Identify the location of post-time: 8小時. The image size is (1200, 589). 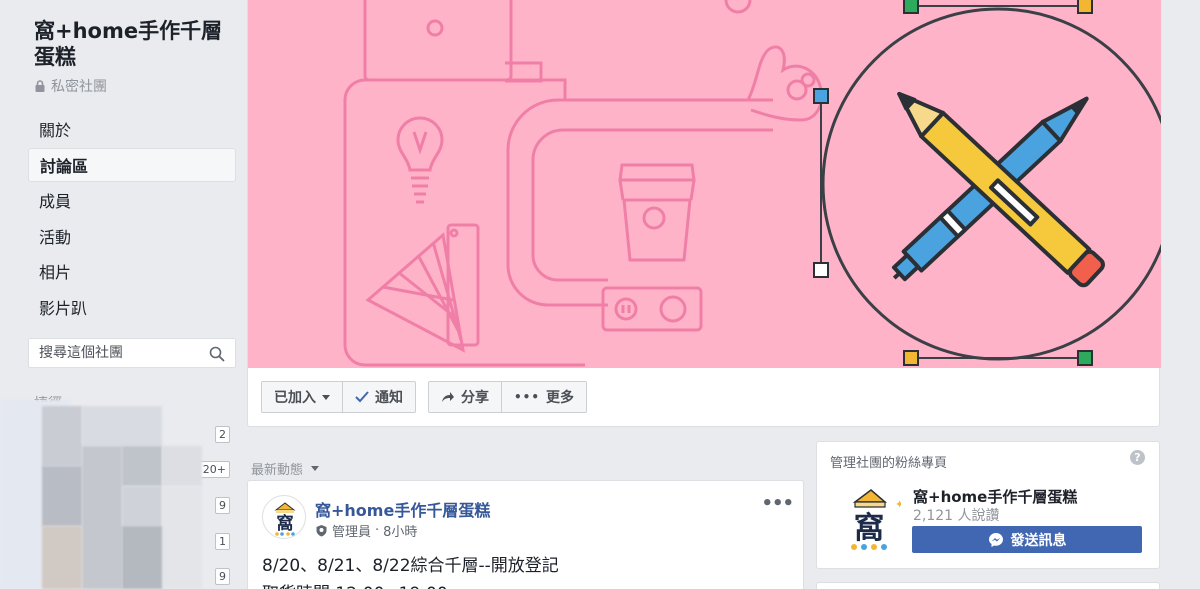
(400, 530).